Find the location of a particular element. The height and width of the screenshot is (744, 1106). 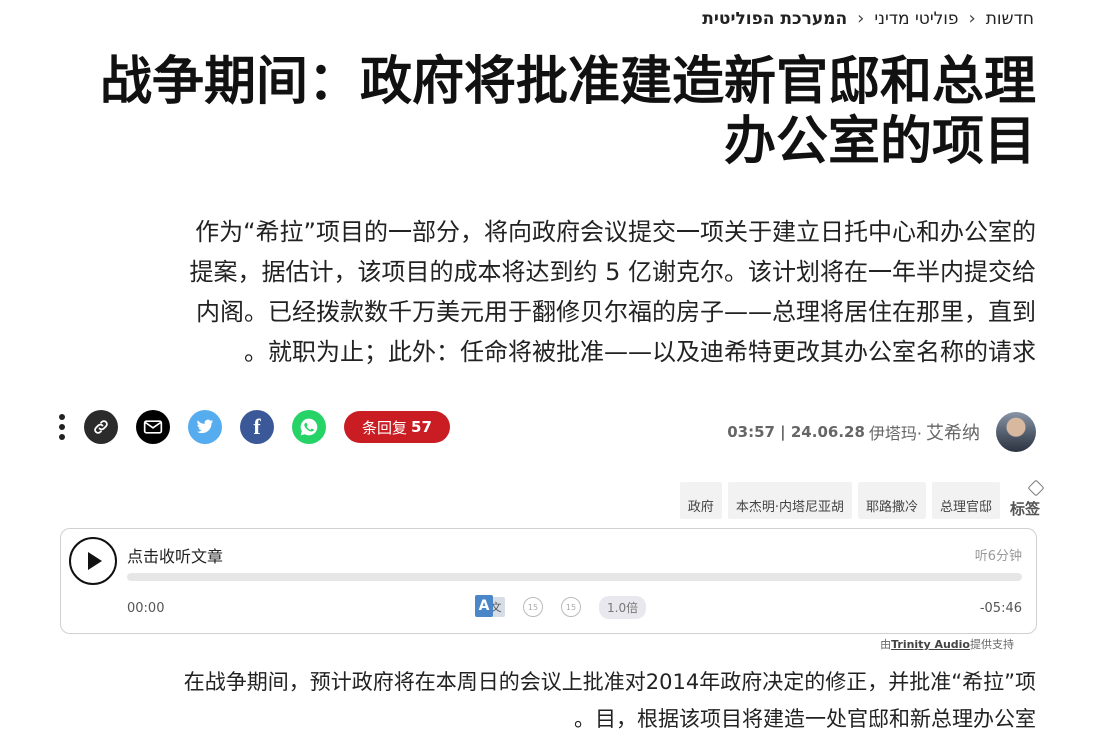

breadcrumb-item-news: חדשות is located at coordinates (1010, 19).